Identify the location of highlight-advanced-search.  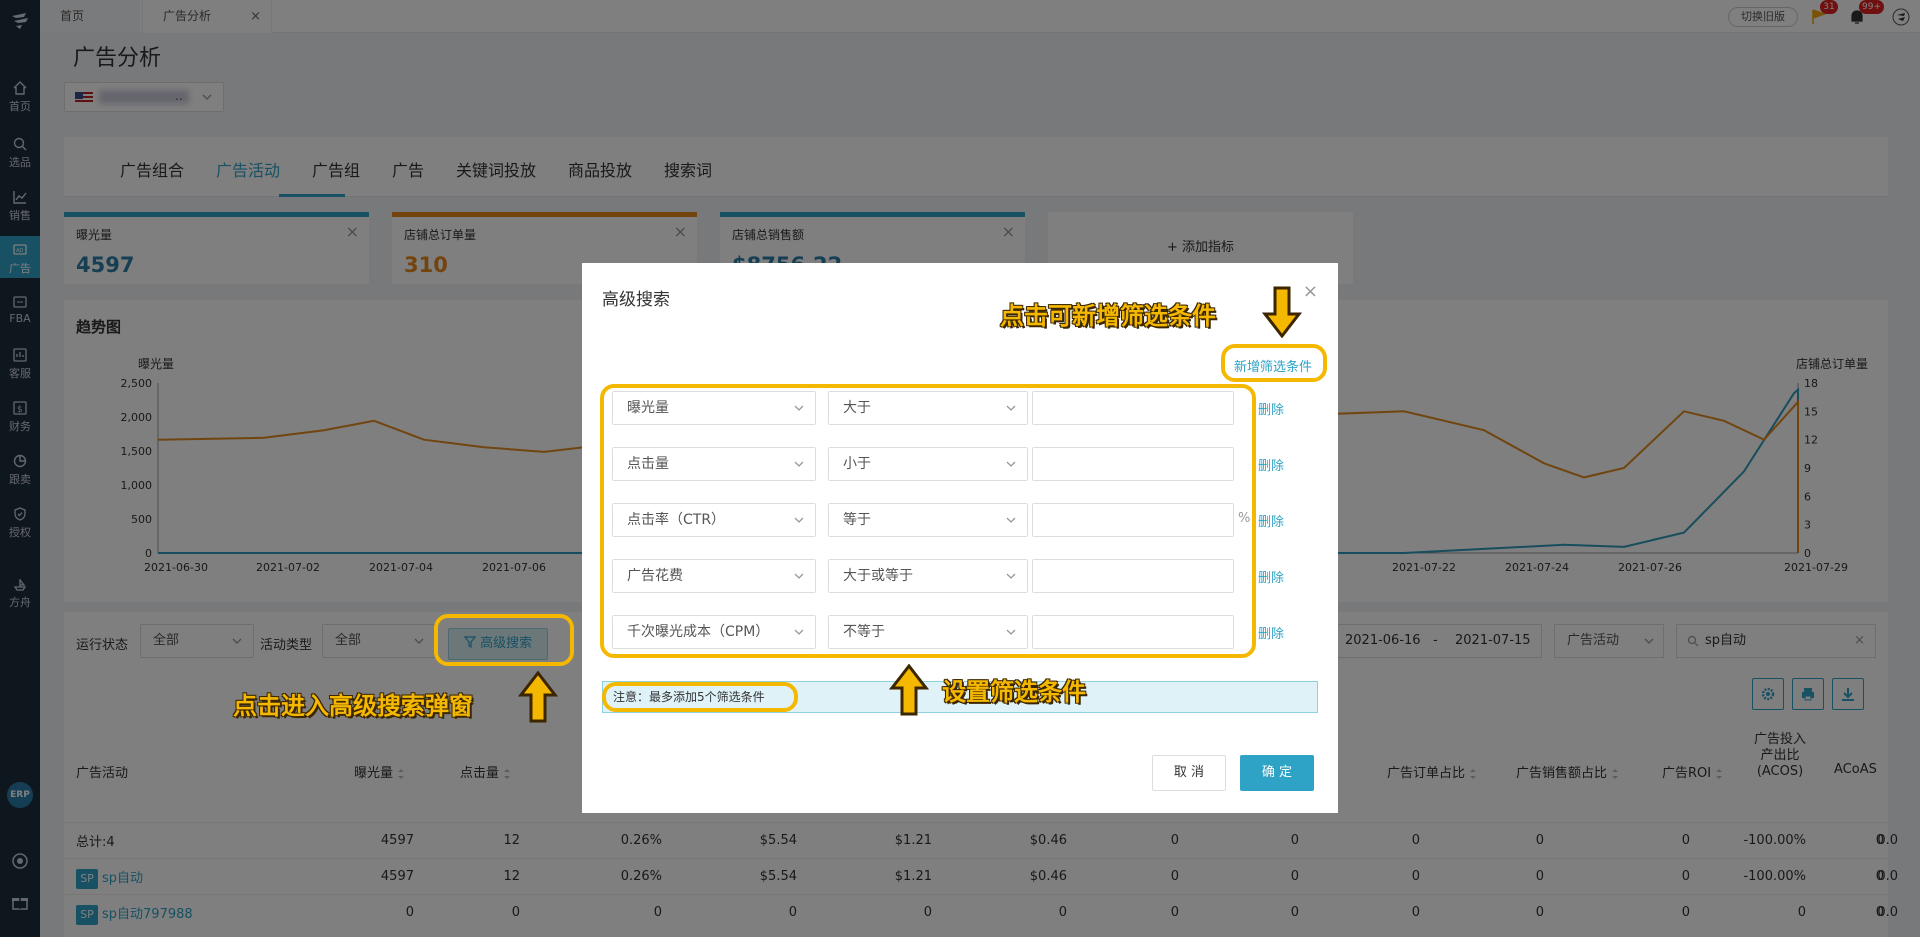
(504, 640).